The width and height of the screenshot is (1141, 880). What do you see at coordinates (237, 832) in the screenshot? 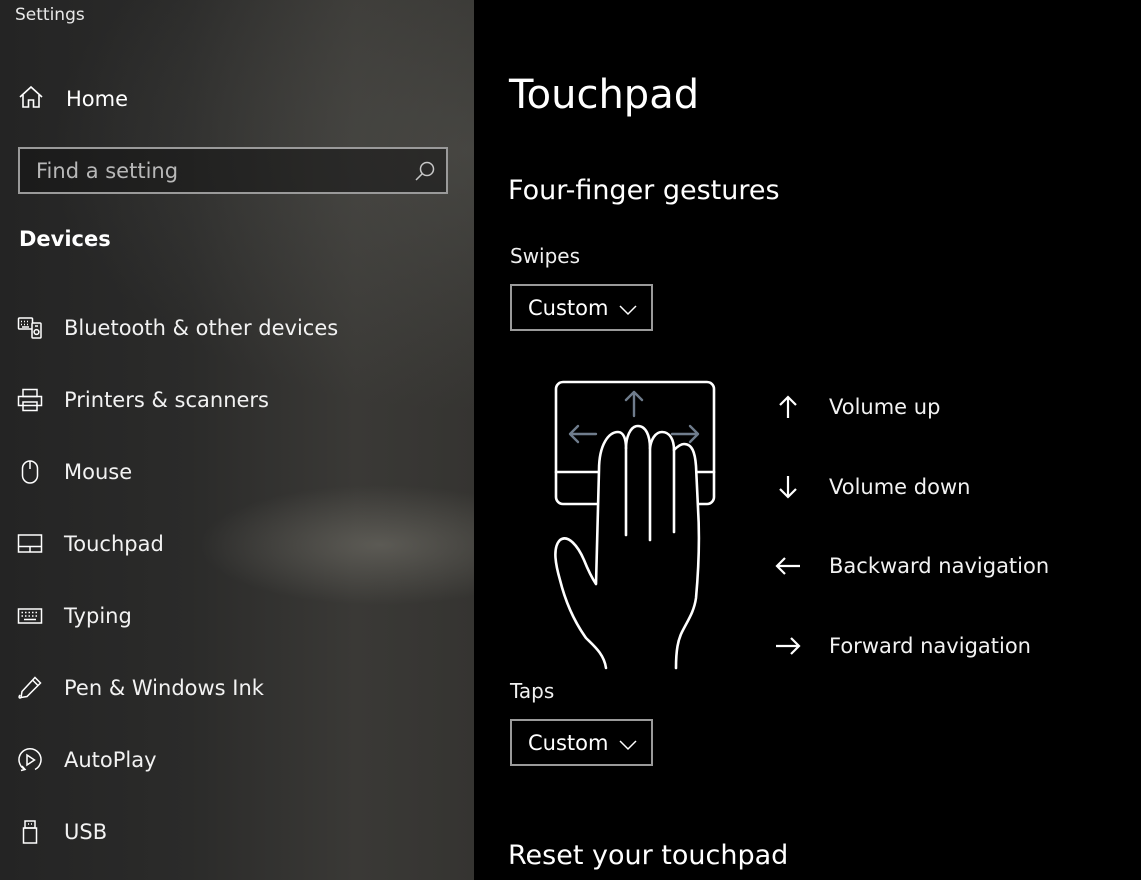
I see `sidebar-item-usb: USB` at bounding box center [237, 832].